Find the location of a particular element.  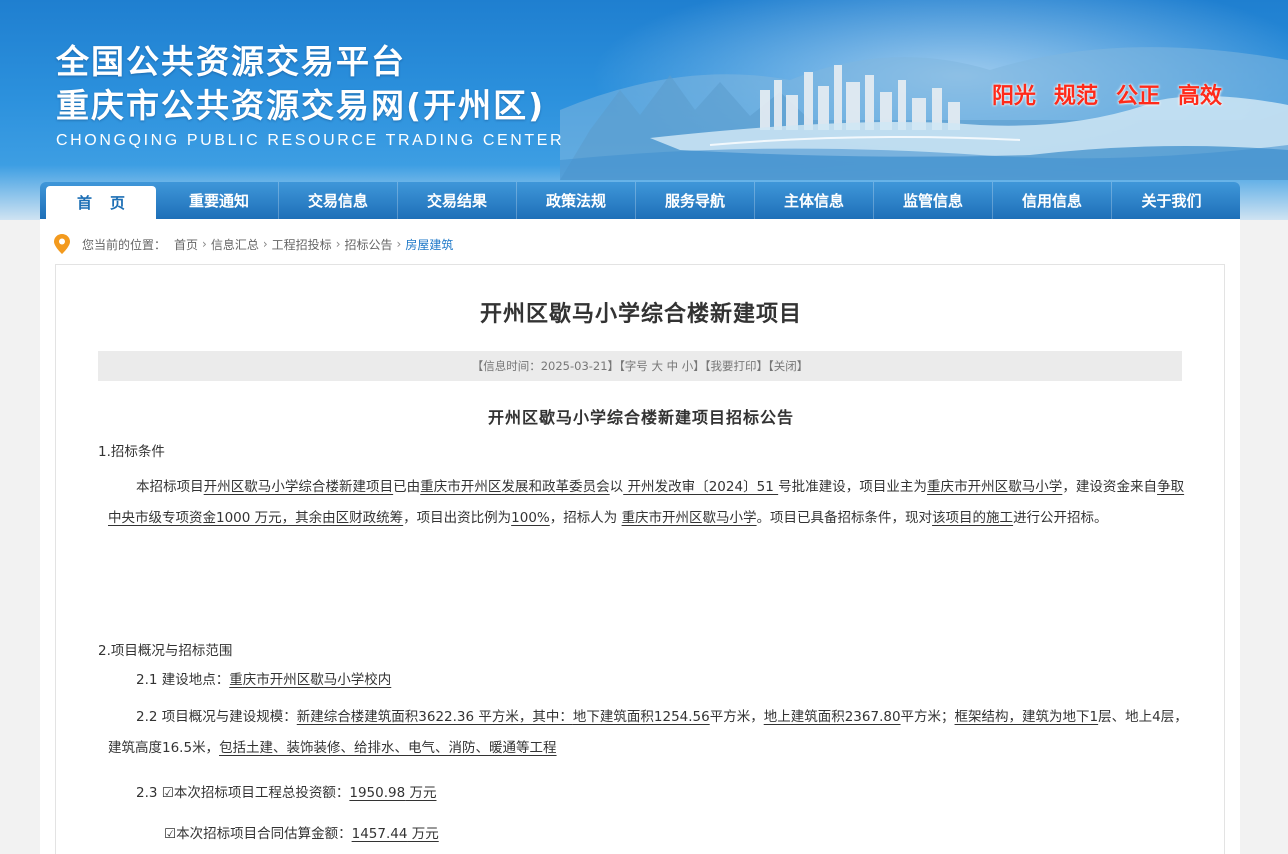

nav-home: 首页 is located at coordinates (101, 202).